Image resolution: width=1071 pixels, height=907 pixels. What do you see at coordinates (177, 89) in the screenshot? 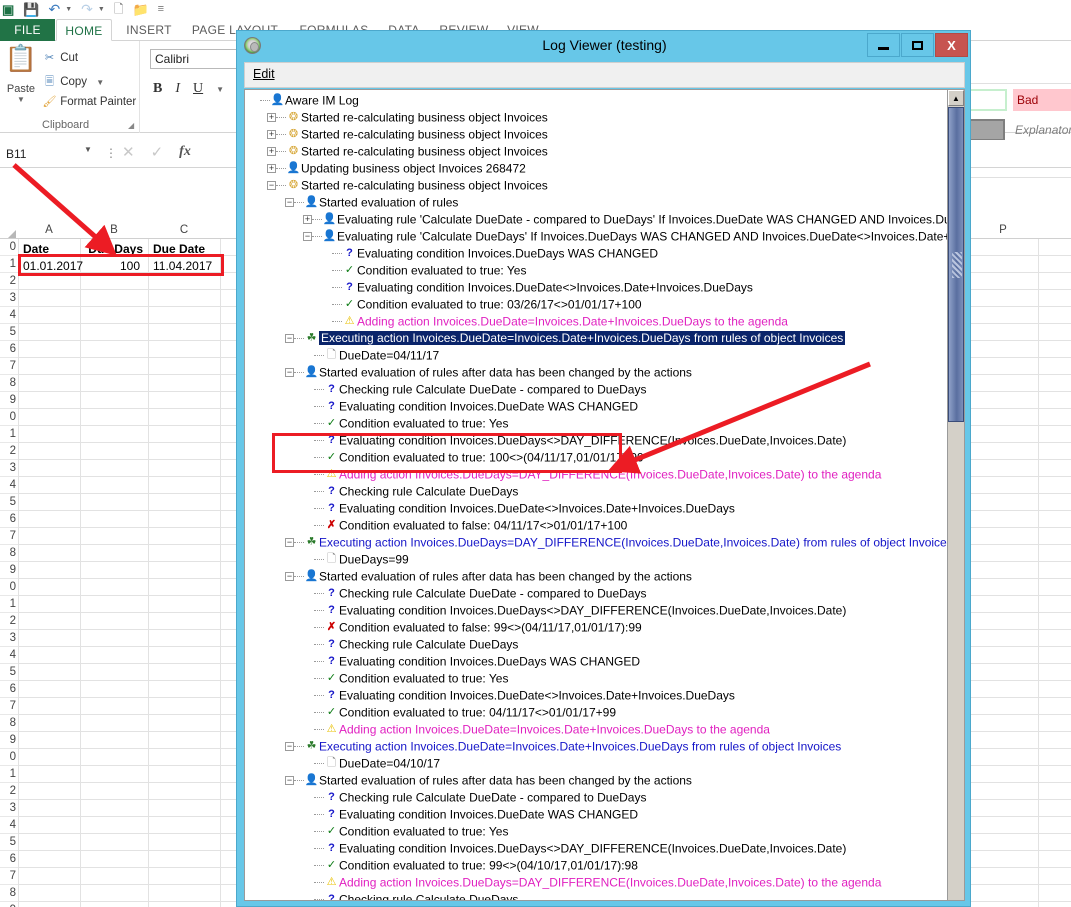
I see `italic-button: I` at bounding box center [177, 89].